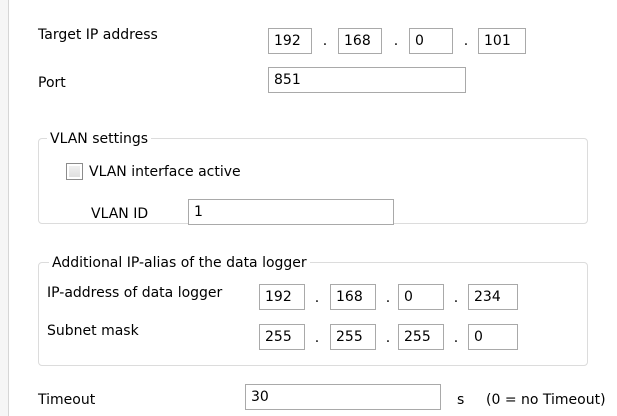 This screenshot has width=617, height=416. Describe the element at coordinates (4, 208) in the screenshot. I see `left-panel-edge` at that location.